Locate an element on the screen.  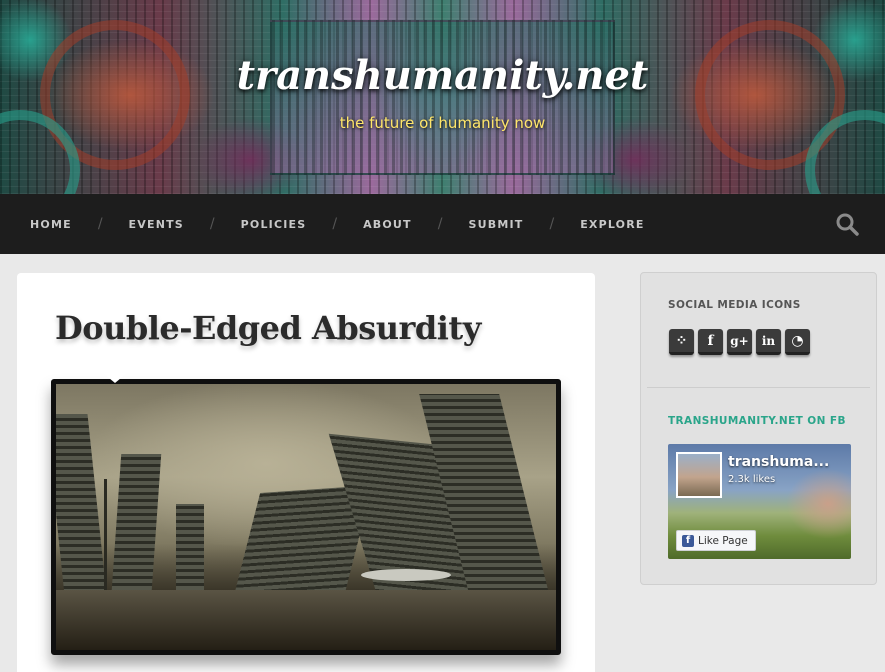
nav-item-events: EVENTS is located at coordinates (156, 224).